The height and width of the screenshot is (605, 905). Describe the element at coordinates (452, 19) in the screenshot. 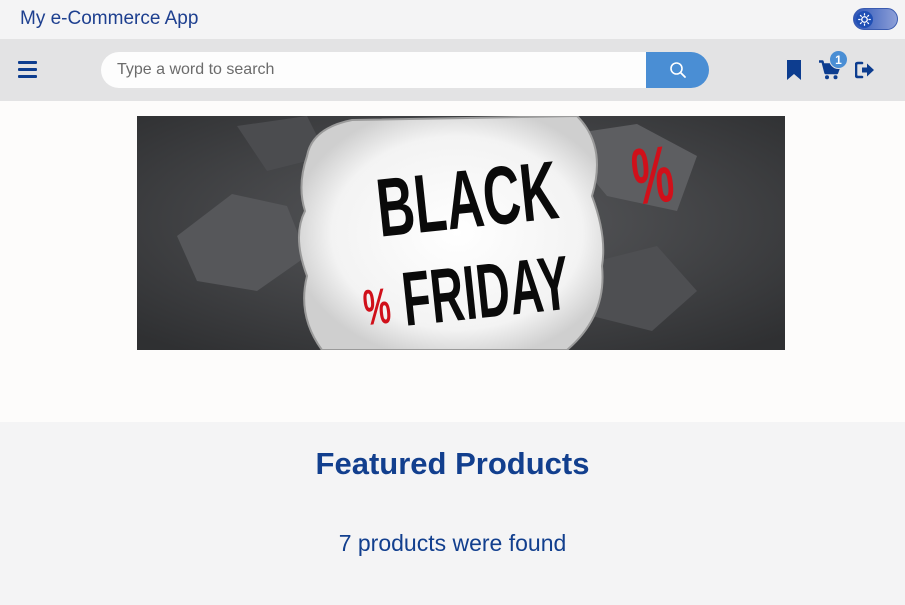

I see `title-bar: My e-Commerce App` at that location.